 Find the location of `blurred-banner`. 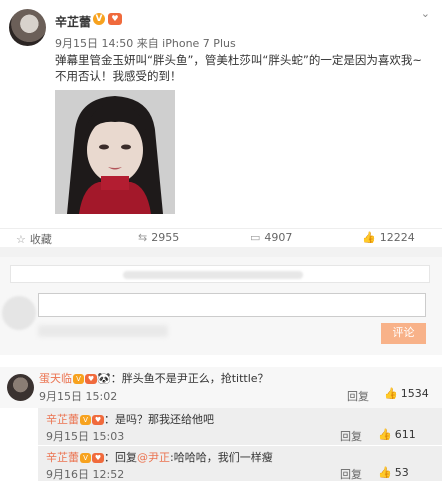

blurred-banner is located at coordinates (220, 274).